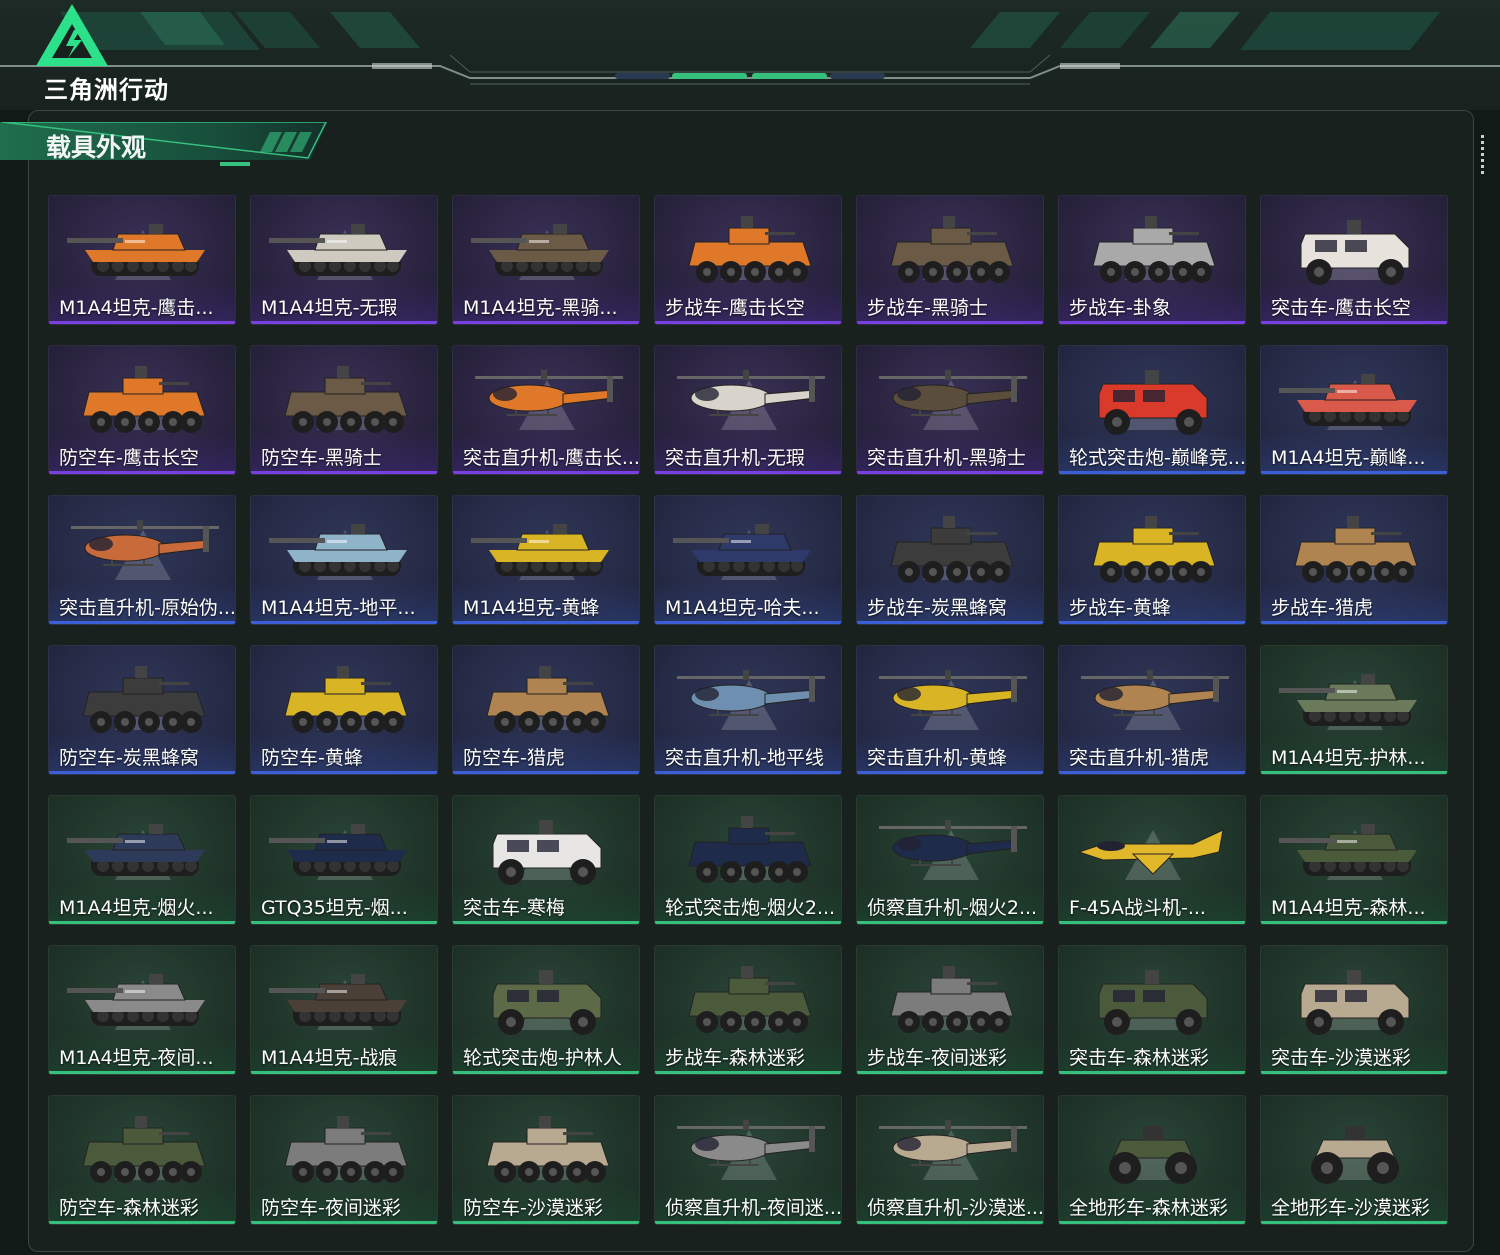 The width and height of the screenshot is (1500, 1255). What do you see at coordinates (142, 410) in the screenshot?
I see `vehicle-skin-card: 防空车-鹰击长空` at bounding box center [142, 410].